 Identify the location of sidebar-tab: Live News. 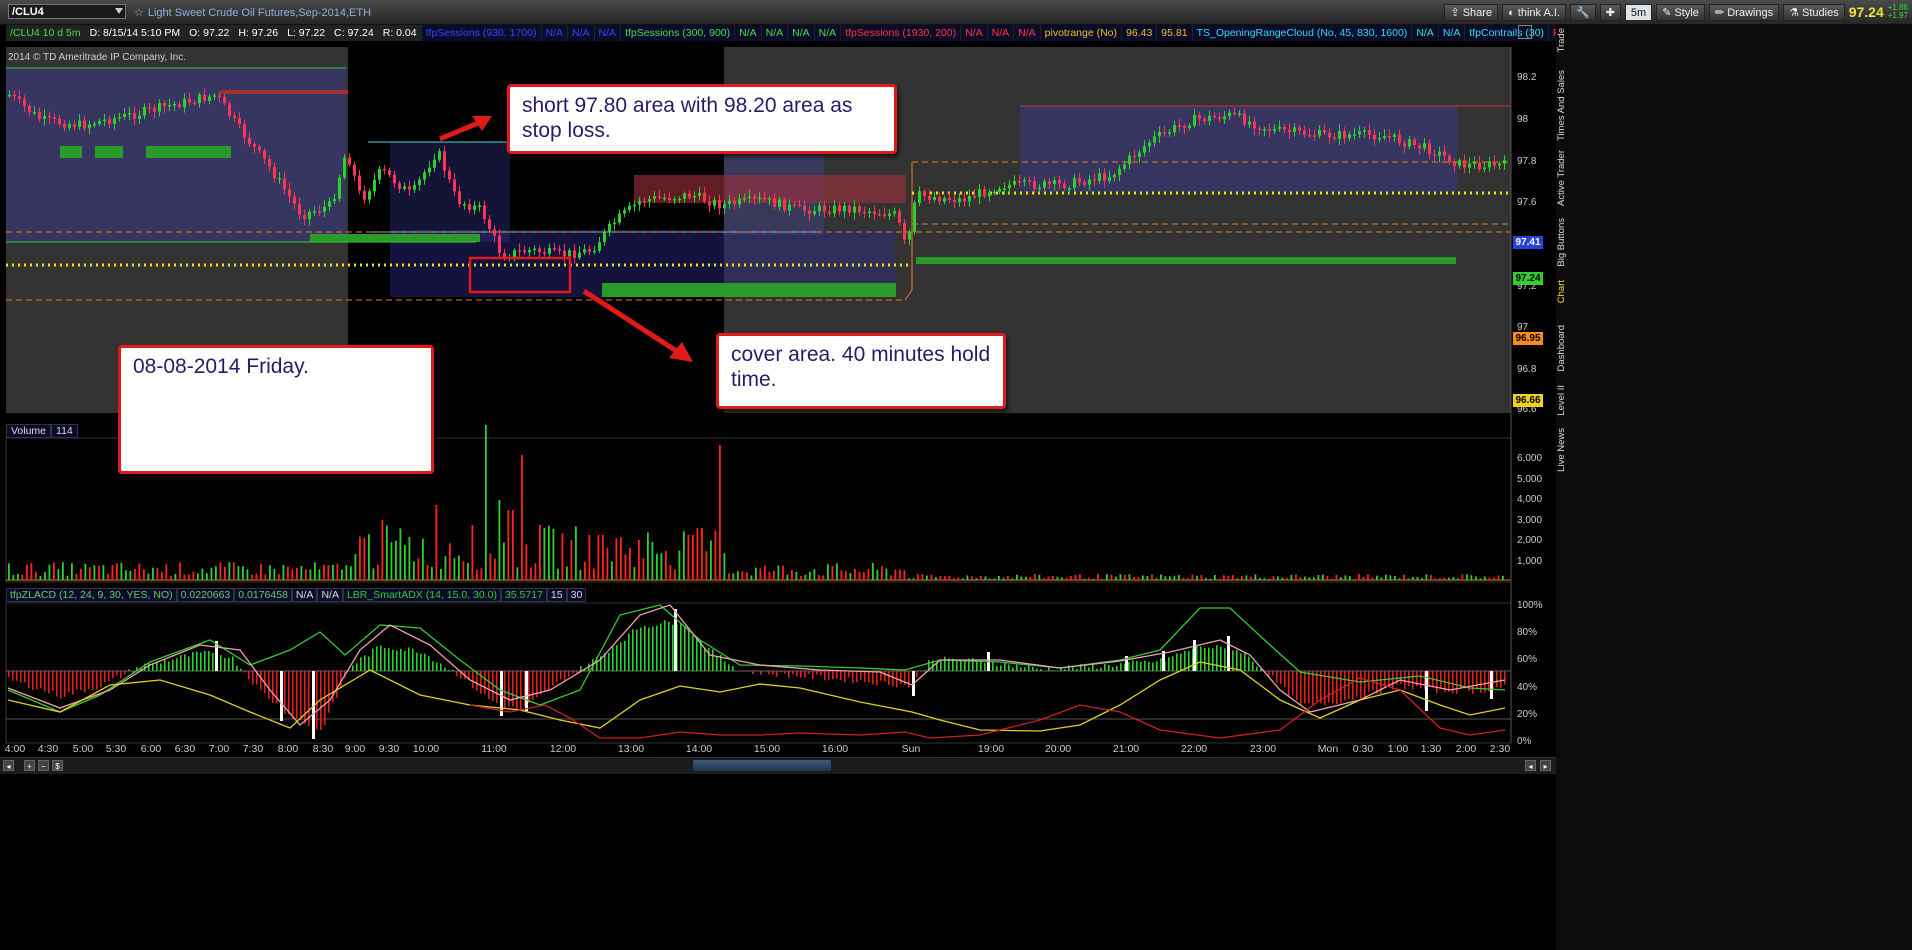
(1561, 450).